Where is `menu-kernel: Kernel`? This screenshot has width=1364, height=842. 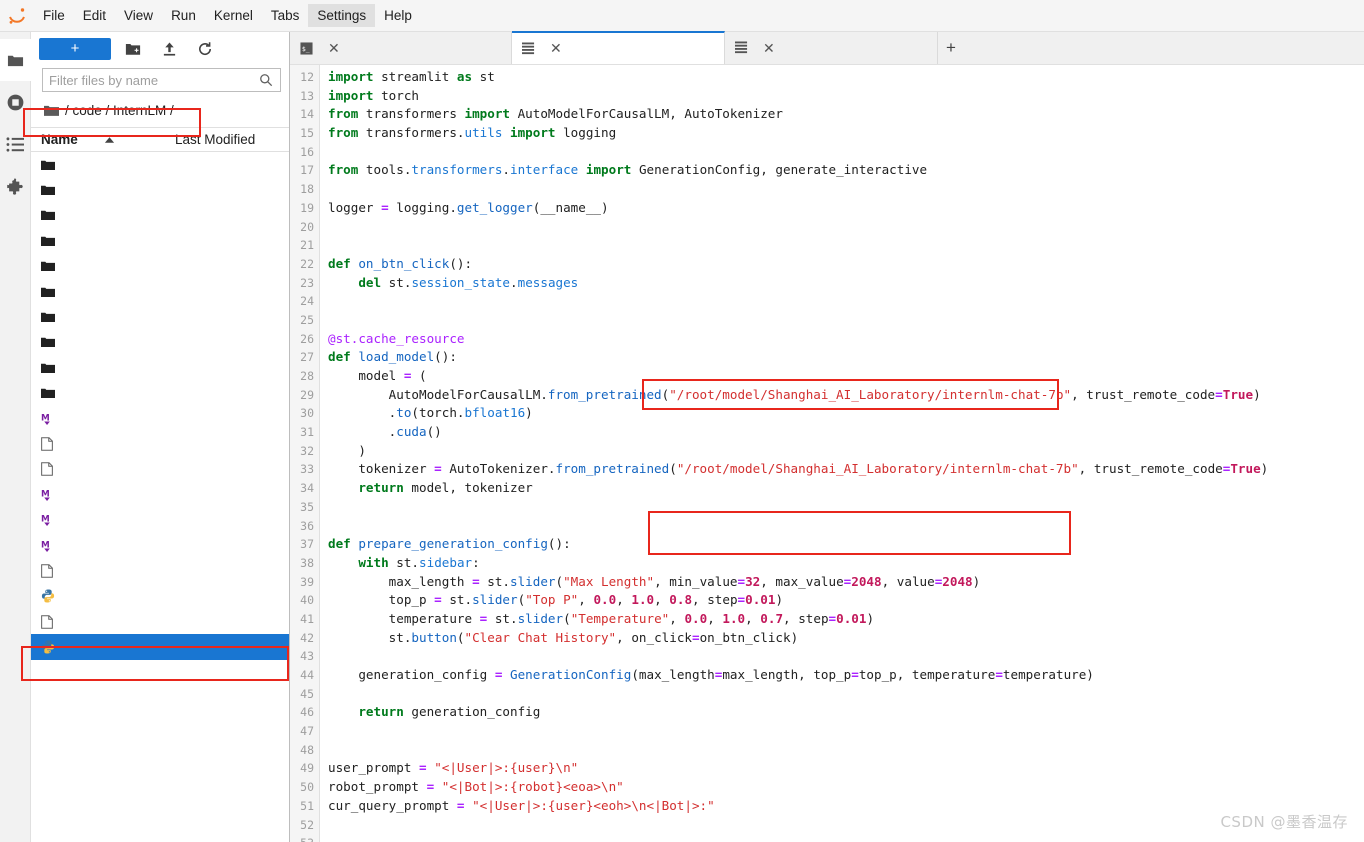
menu-kernel: Kernel is located at coordinates (233, 16).